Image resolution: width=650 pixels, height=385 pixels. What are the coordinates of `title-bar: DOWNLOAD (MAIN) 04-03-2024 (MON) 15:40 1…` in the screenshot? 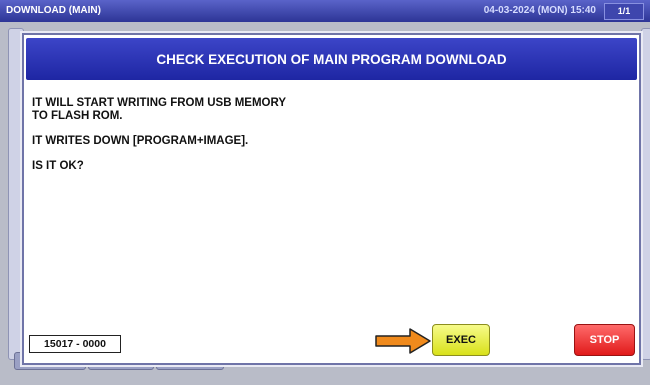 It's located at (325, 11).